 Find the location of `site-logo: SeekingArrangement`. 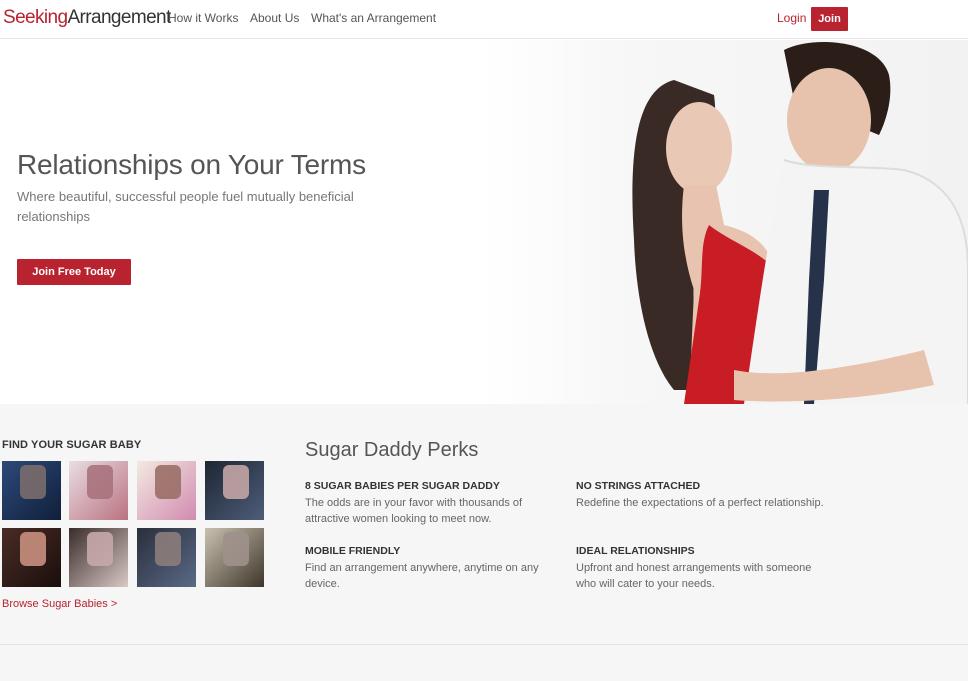

site-logo: SeekingArrangement is located at coordinates (87, 18).